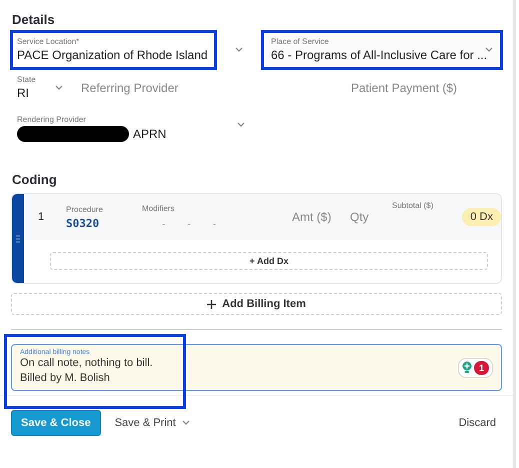  Describe the element at coordinates (211, 304) in the screenshot. I see `plus-icon` at that location.